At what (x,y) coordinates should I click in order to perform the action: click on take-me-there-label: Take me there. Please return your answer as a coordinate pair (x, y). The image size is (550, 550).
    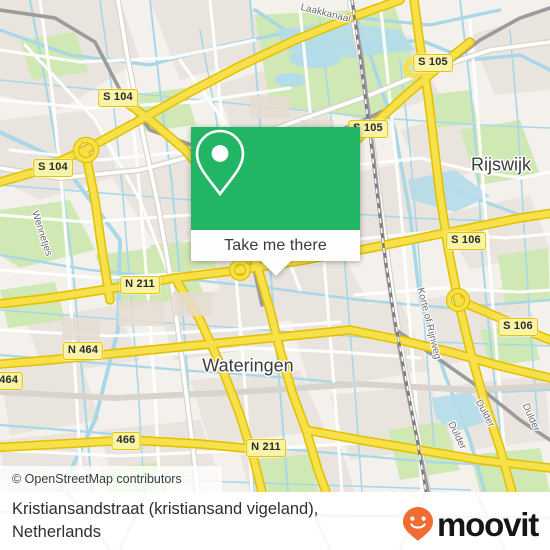
    Looking at the image, I should click on (275, 245).